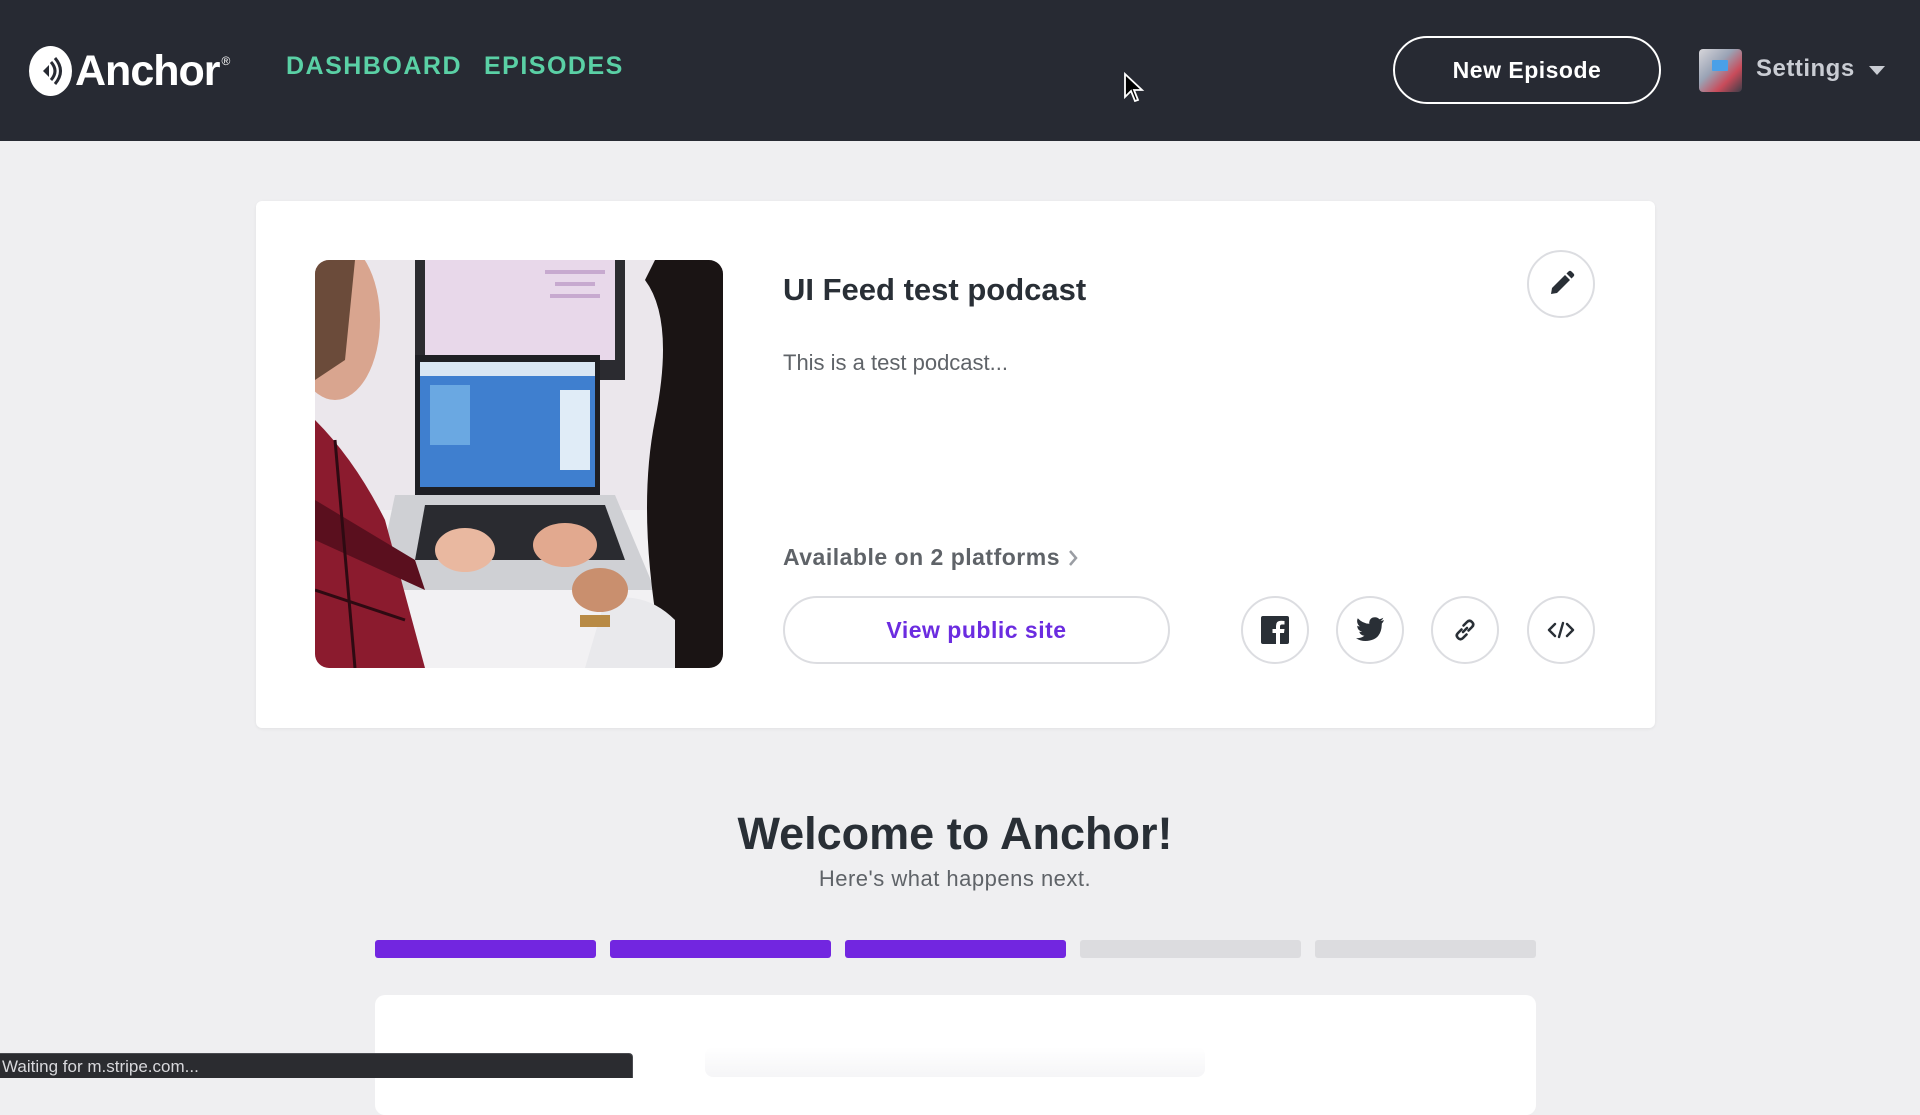 The image size is (1920, 1115). I want to click on podcast-cover-image, so click(519, 464).